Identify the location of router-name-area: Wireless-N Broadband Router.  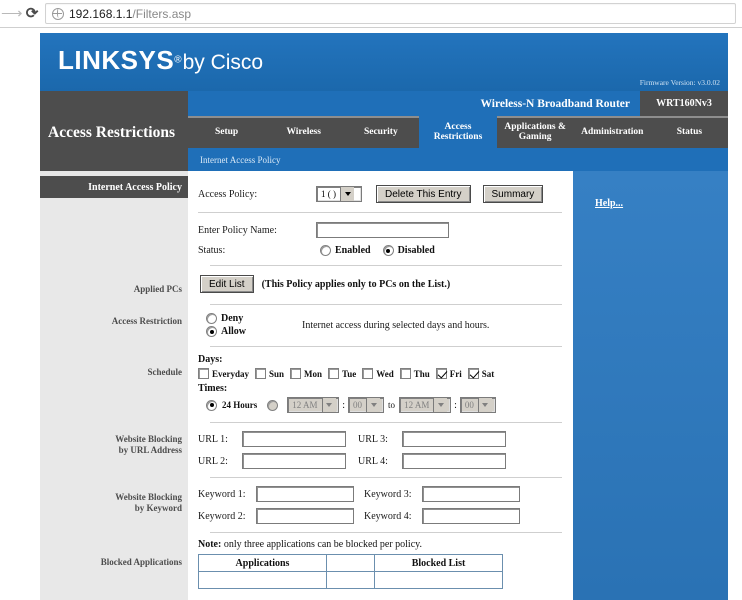
(414, 103).